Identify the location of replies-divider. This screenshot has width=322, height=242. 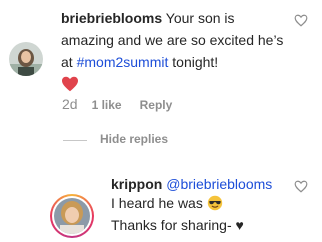
(75, 140).